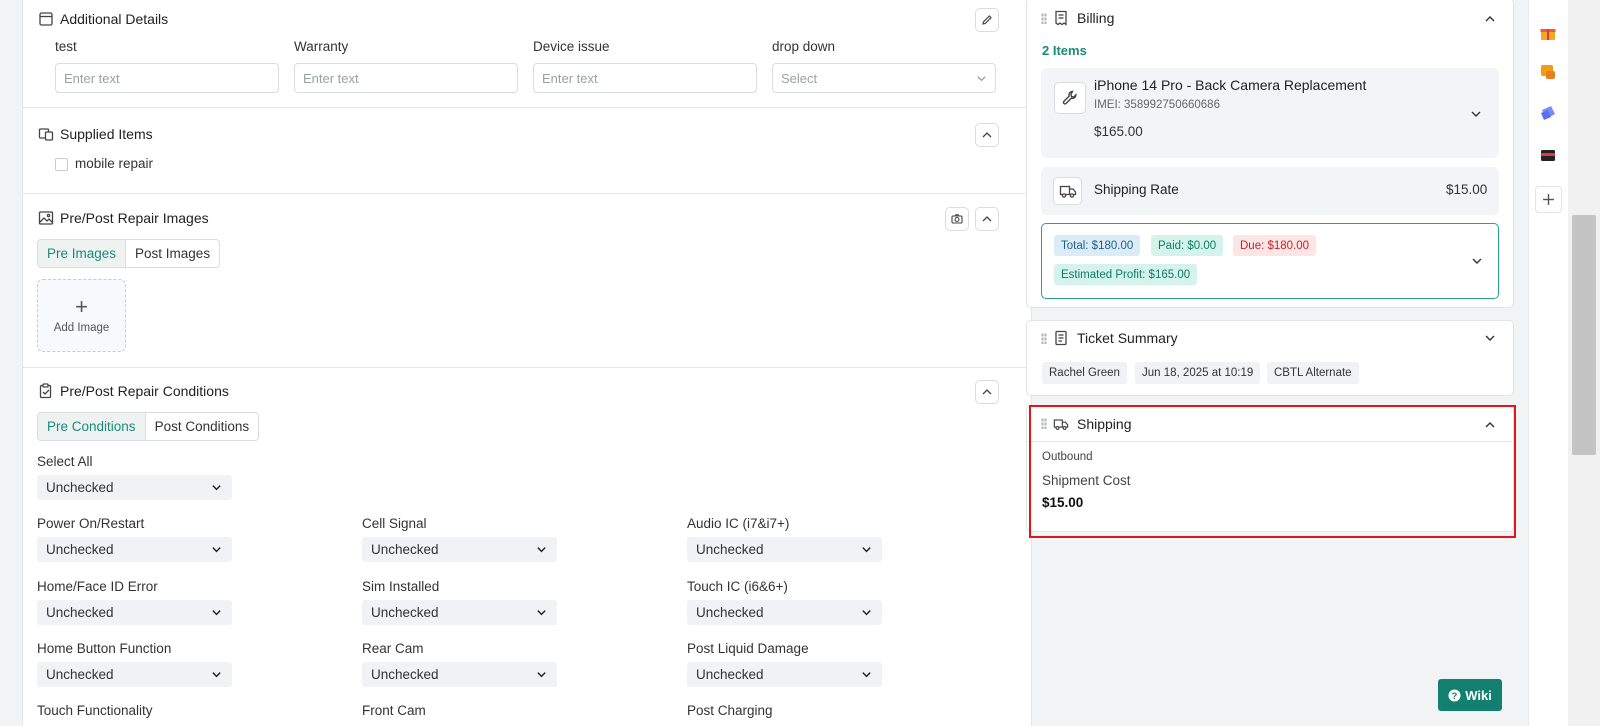 The height and width of the screenshot is (726, 1600). Describe the element at coordinates (401, 586) in the screenshot. I see `condition-label: Sim Installed` at that location.